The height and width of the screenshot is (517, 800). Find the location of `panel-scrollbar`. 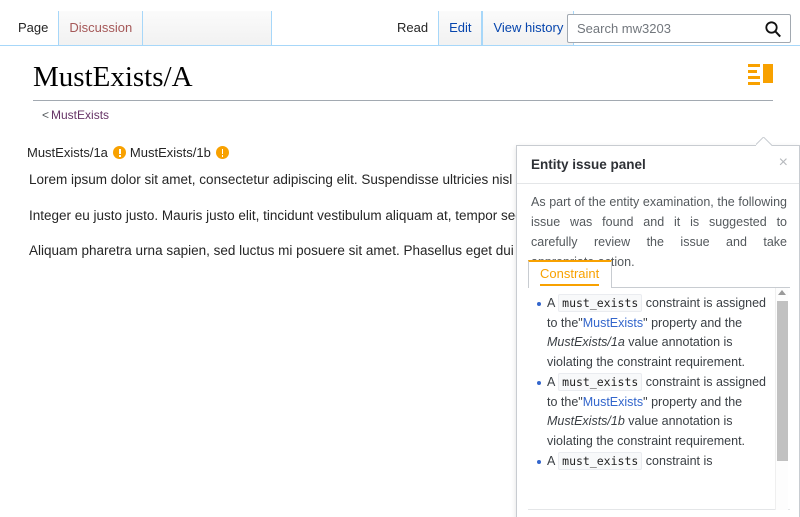

panel-scrollbar is located at coordinates (781, 399).